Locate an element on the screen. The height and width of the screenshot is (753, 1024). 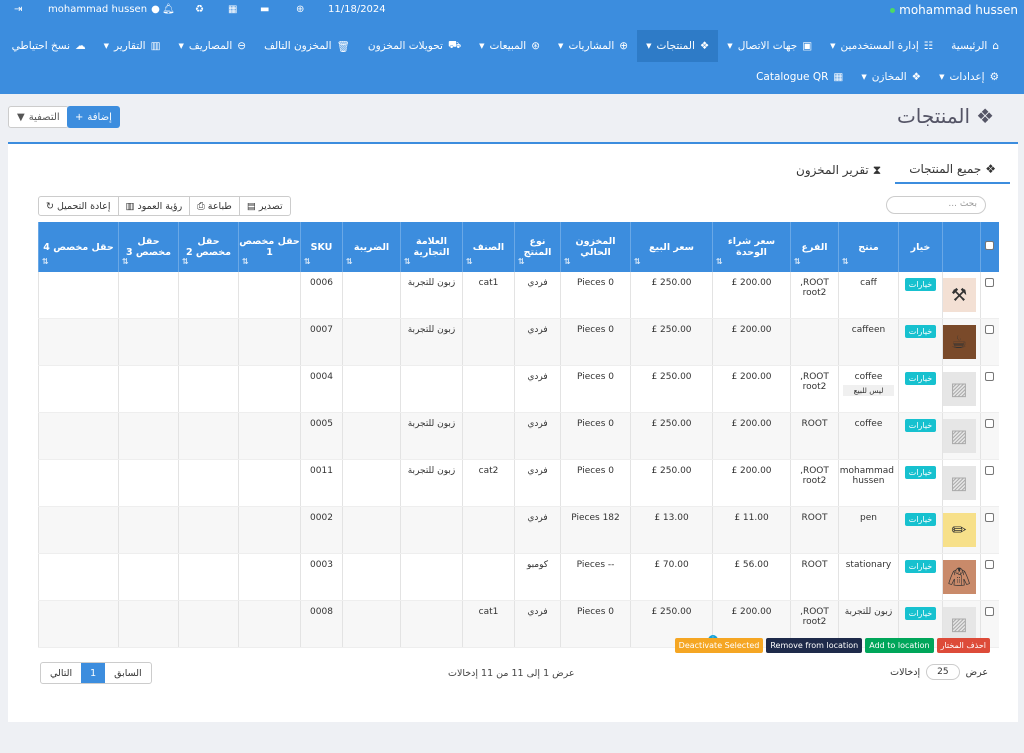
recycle-icon: ♻ is located at coordinates (199, 9).